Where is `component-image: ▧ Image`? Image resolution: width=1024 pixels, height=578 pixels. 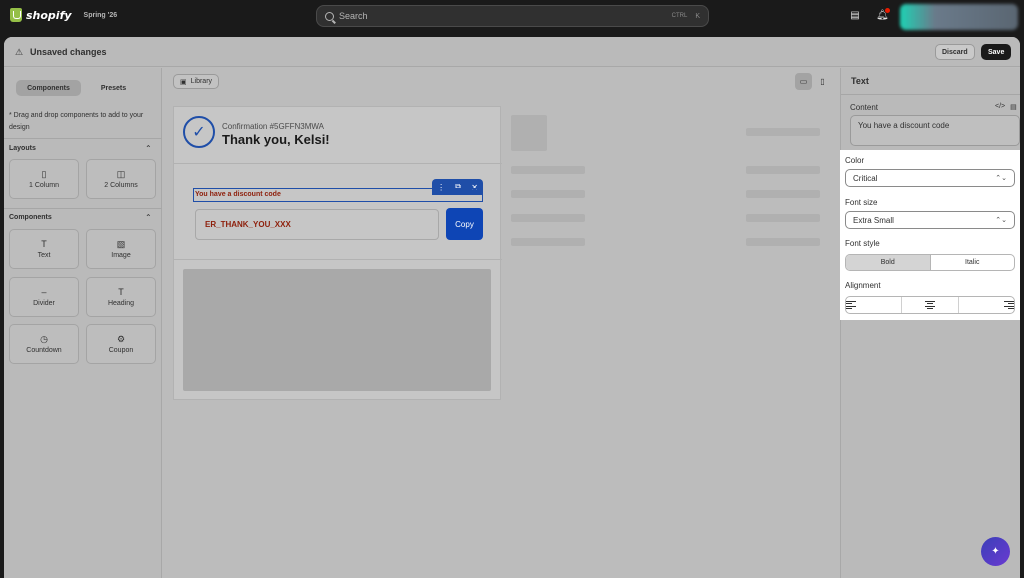 component-image: ▧ Image is located at coordinates (121, 249).